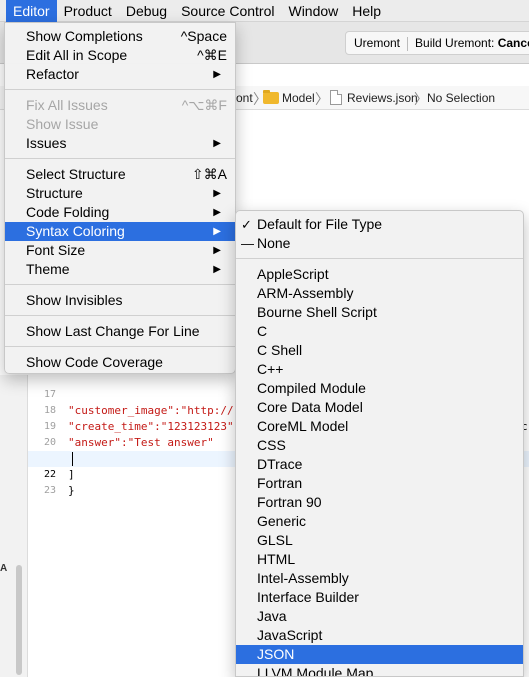 The width and height of the screenshot is (529, 677). I want to click on menu-item-label: Theme, so click(48, 269).